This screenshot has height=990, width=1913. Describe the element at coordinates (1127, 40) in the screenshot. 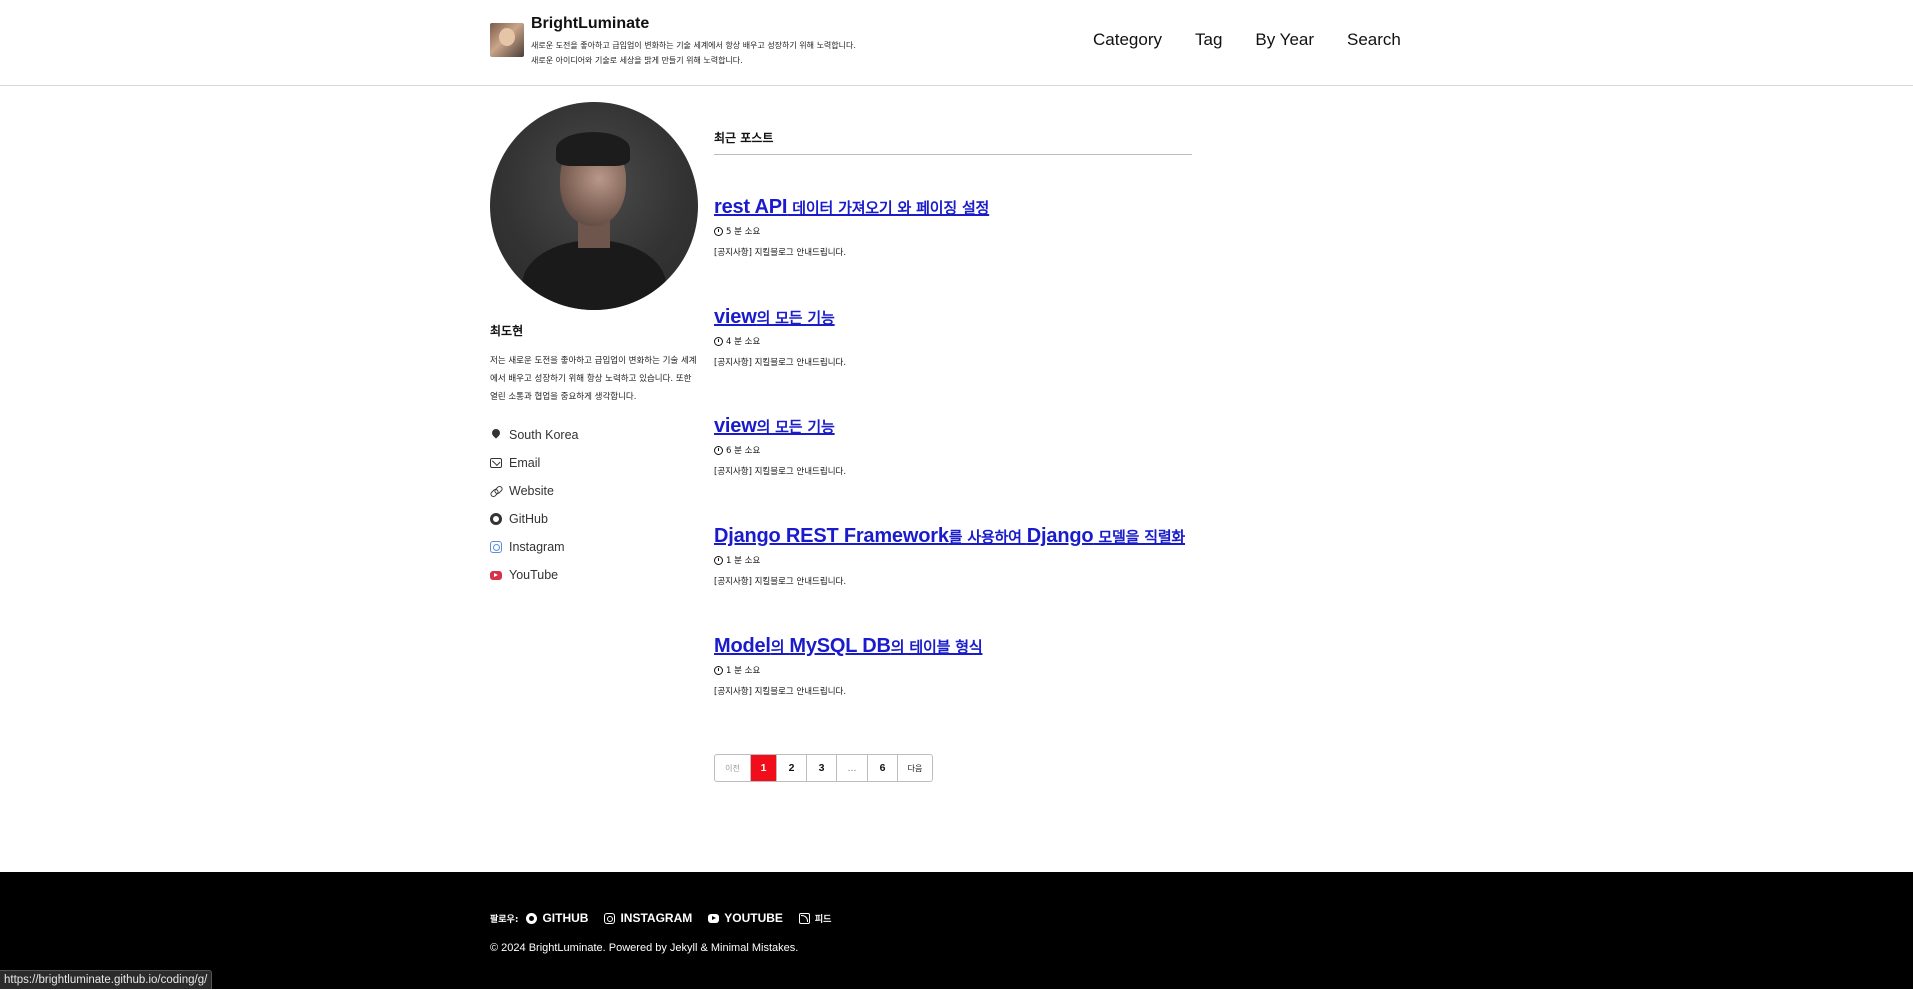

I see `nav-category: Category` at that location.